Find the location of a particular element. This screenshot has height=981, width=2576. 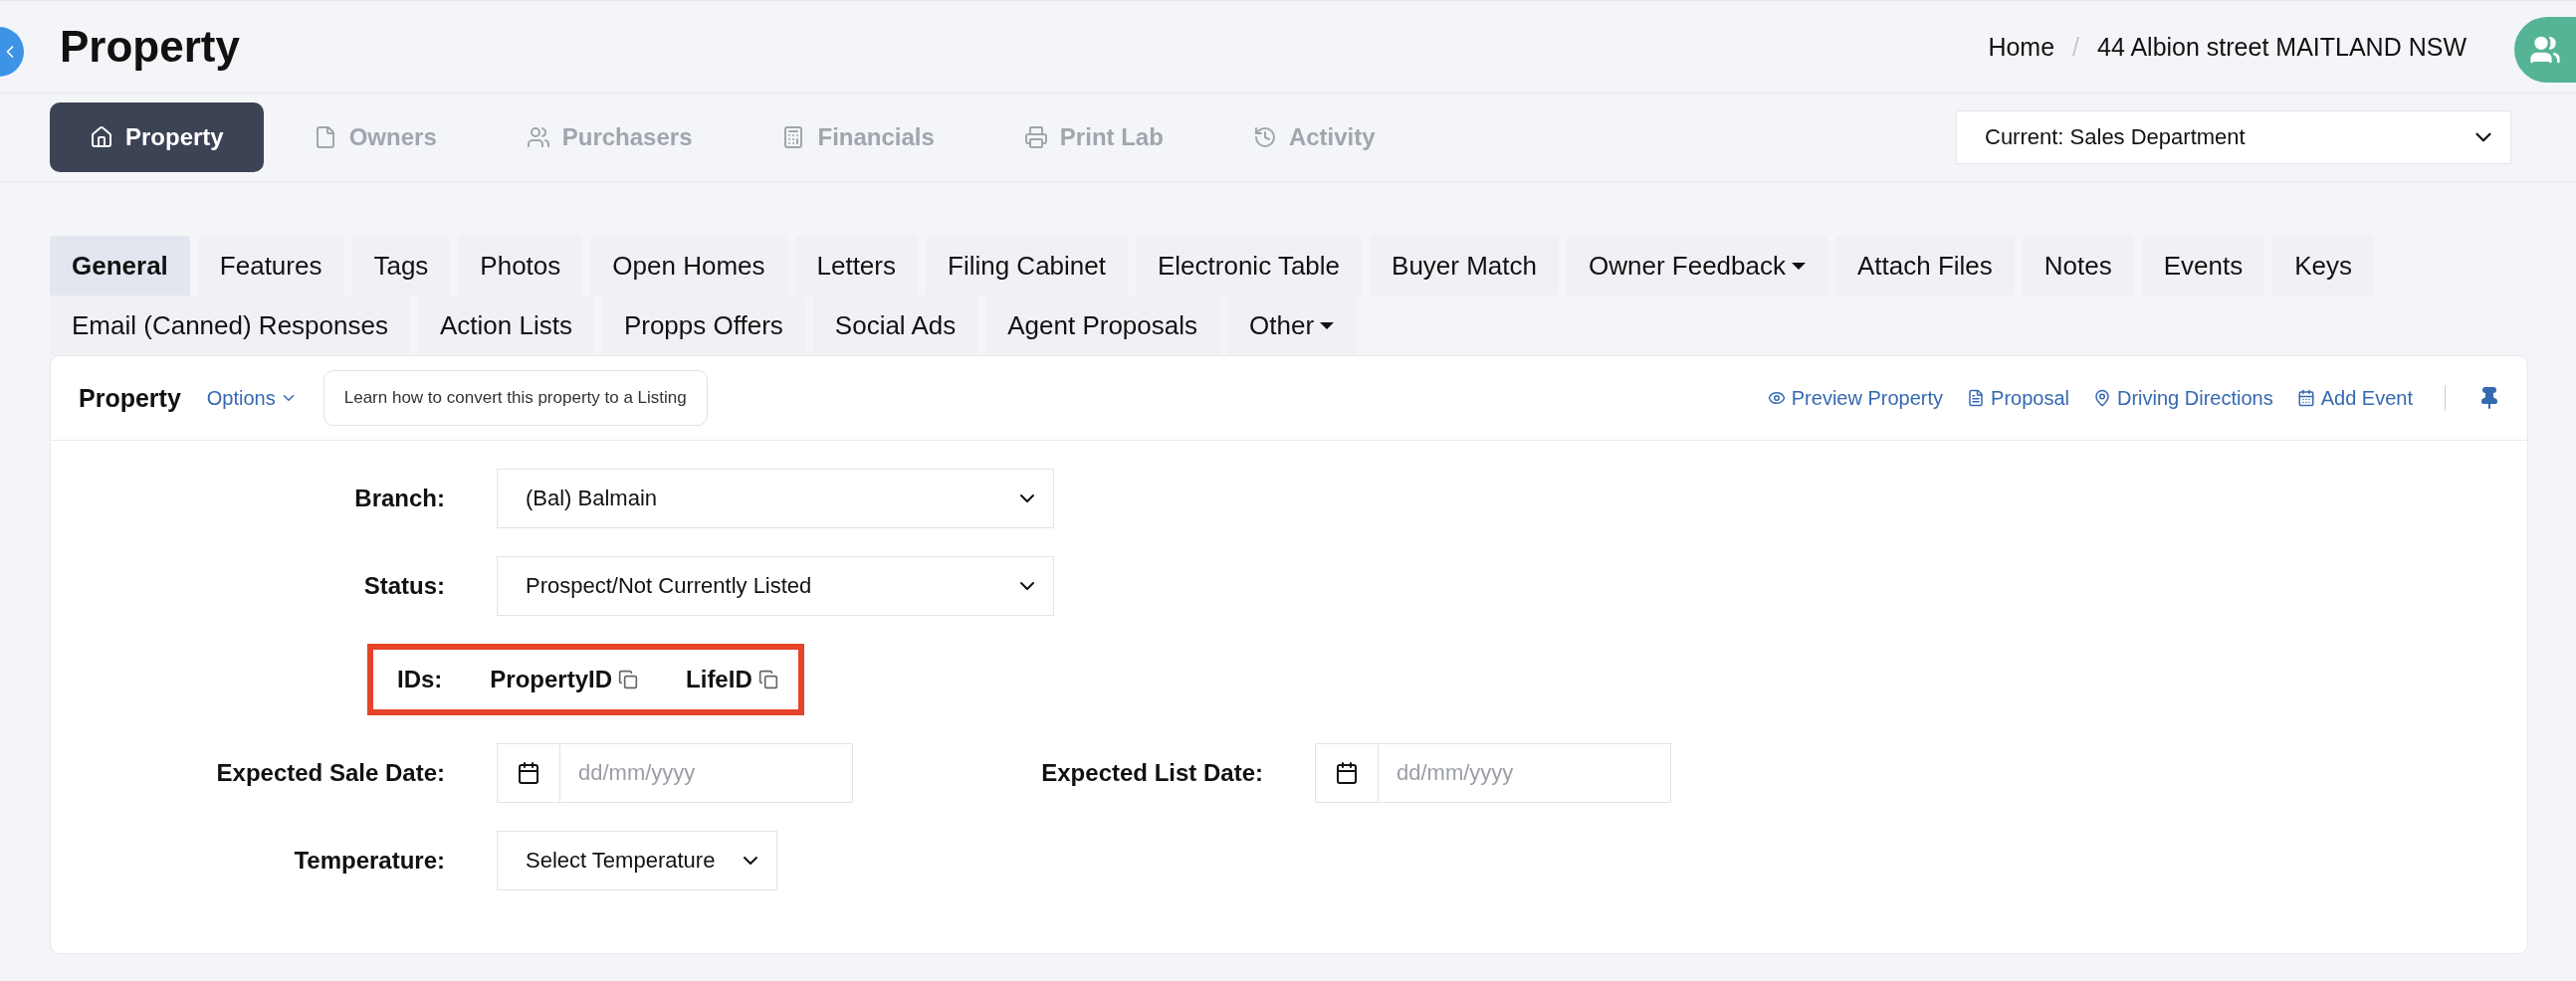

field-label: Temperature: is located at coordinates (369, 861).